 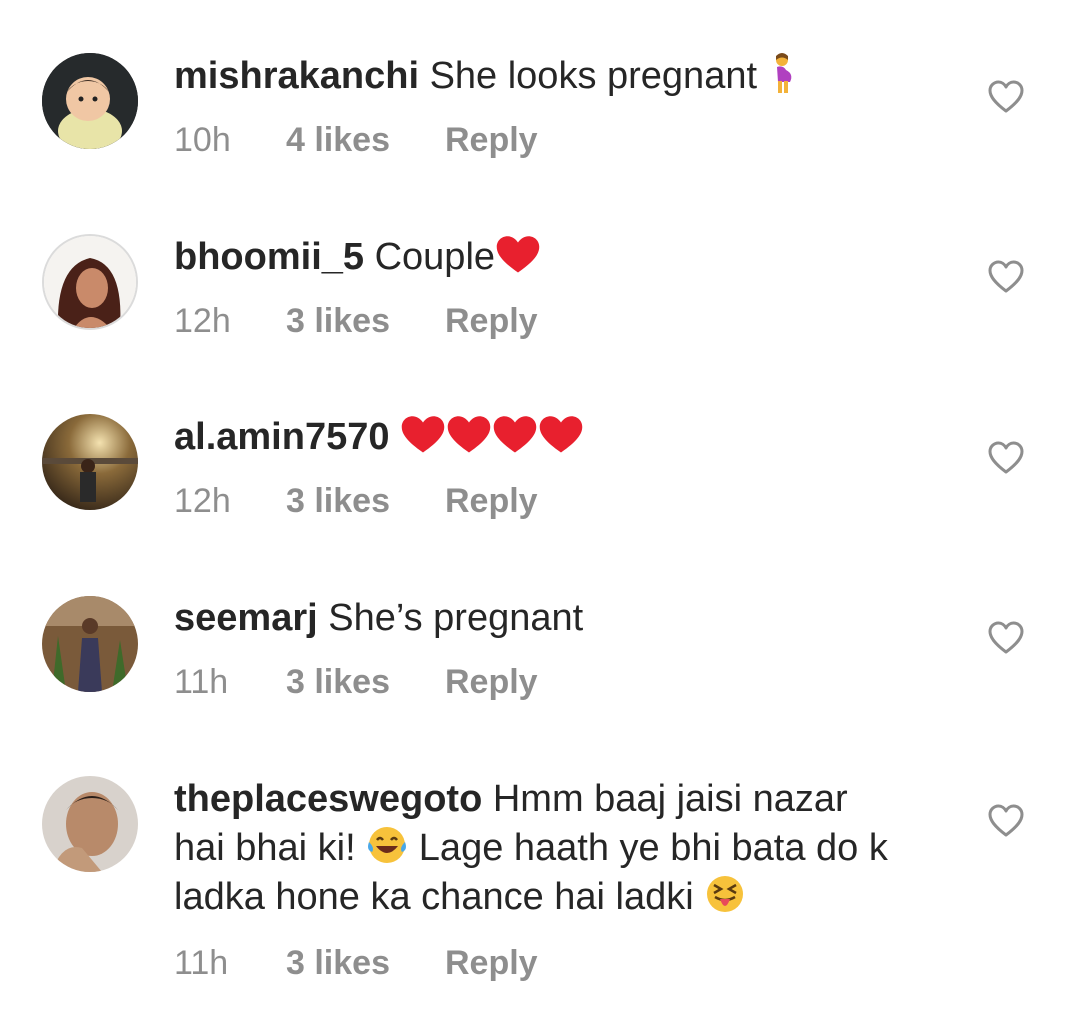 I want to click on comment-text: al.amin7570, so click(x=574, y=437).